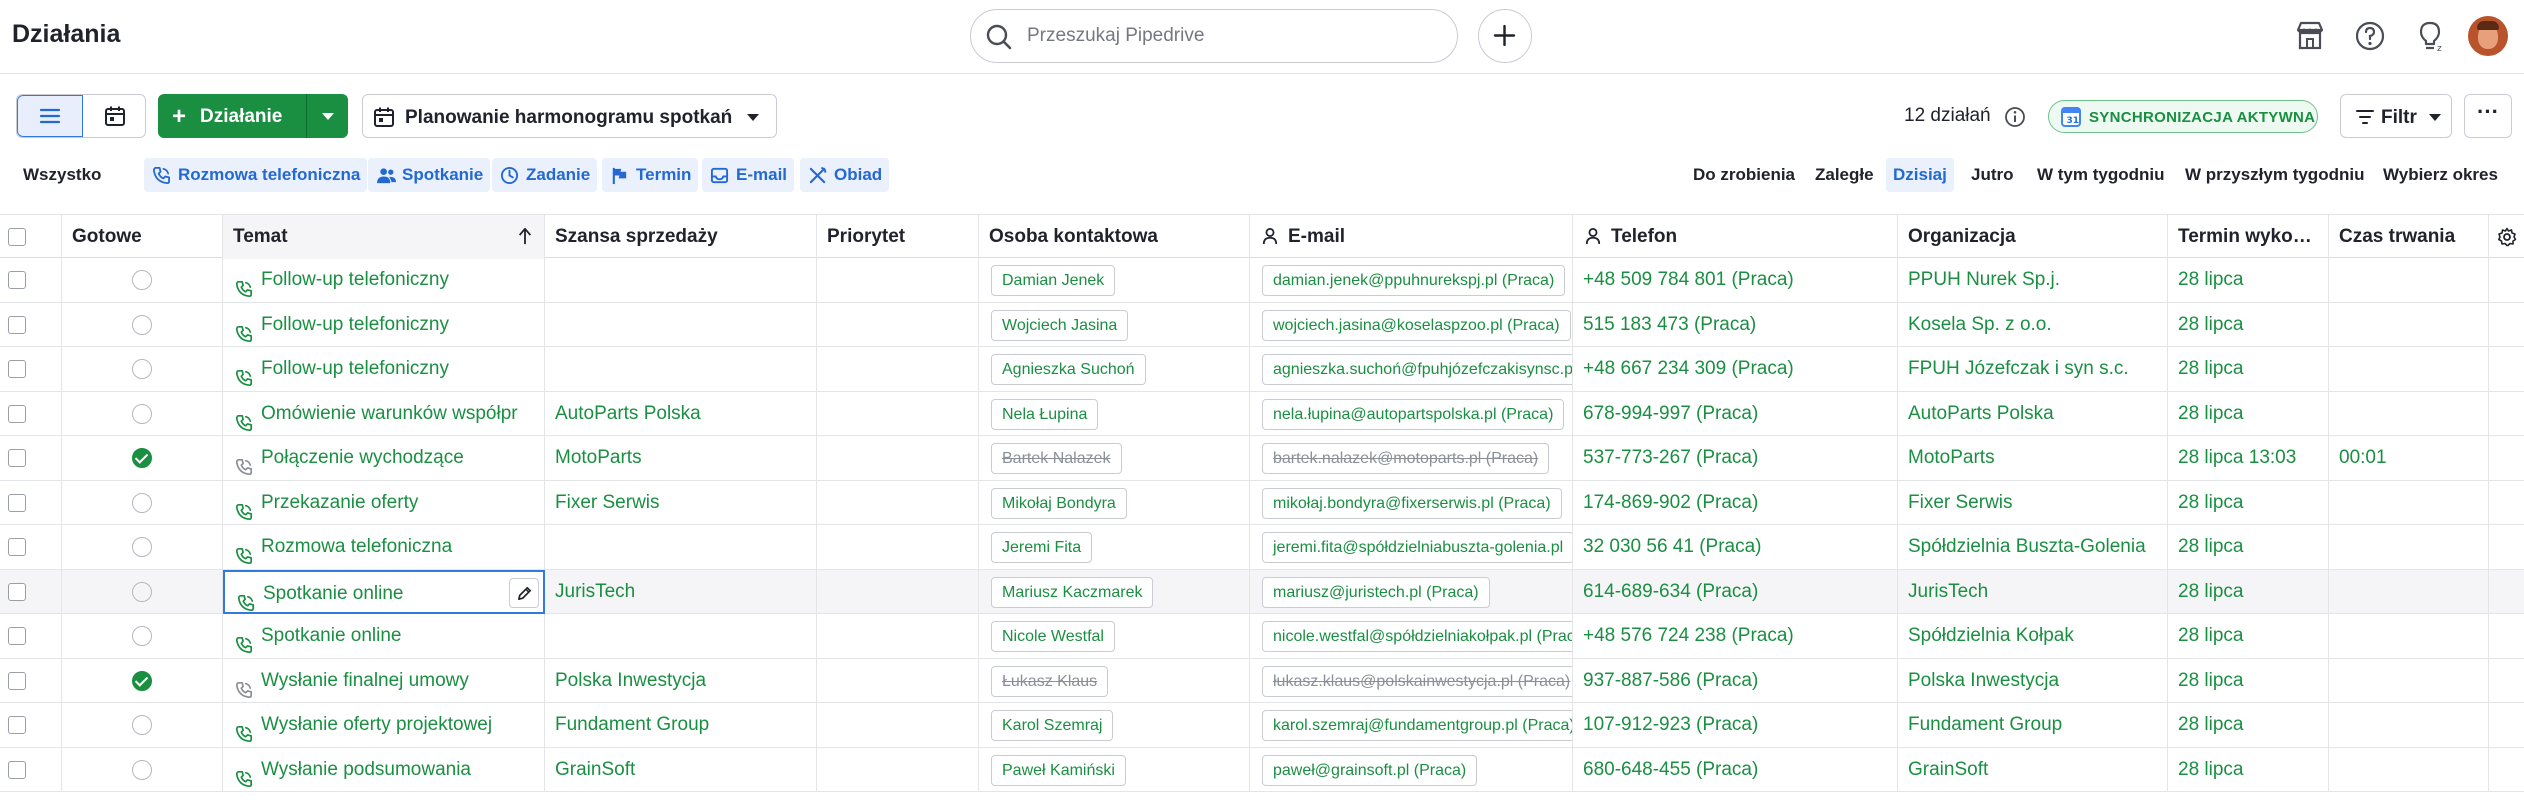 This screenshot has width=2524, height=805. Describe the element at coordinates (327, 116) in the screenshot. I see `add-activity-dropdown` at that location.